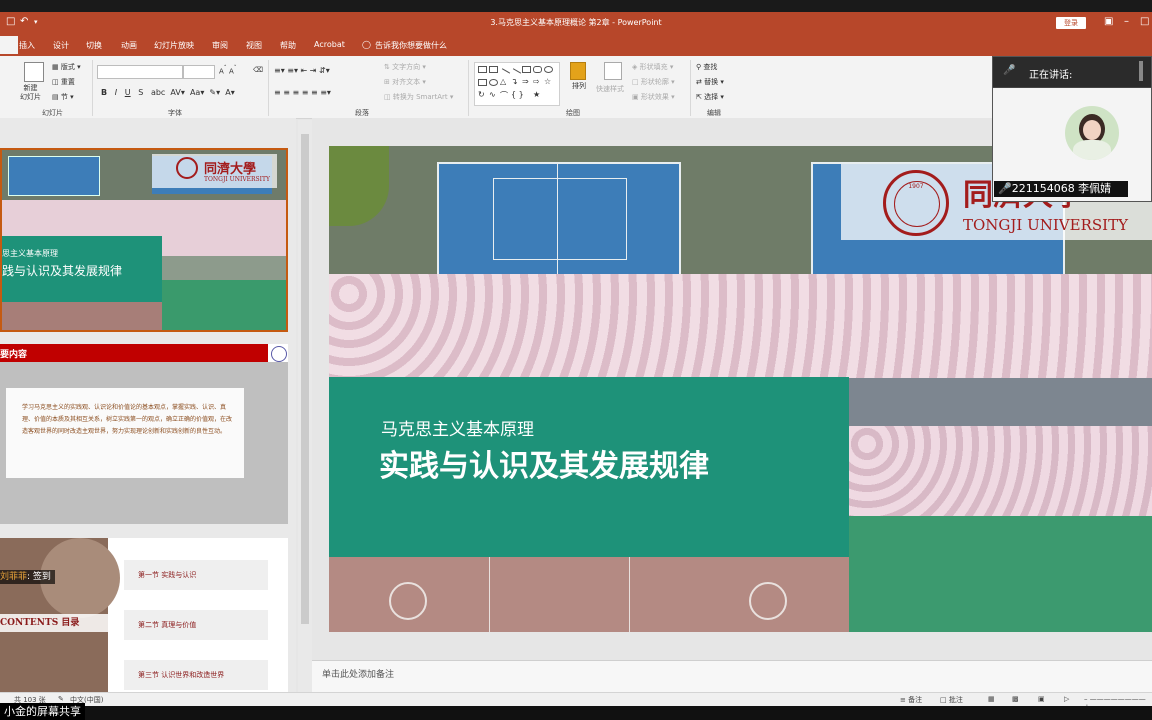 The image size is (1152, 720). I want to click on section-button: ▤ 节 ▾, so click(63, 97).